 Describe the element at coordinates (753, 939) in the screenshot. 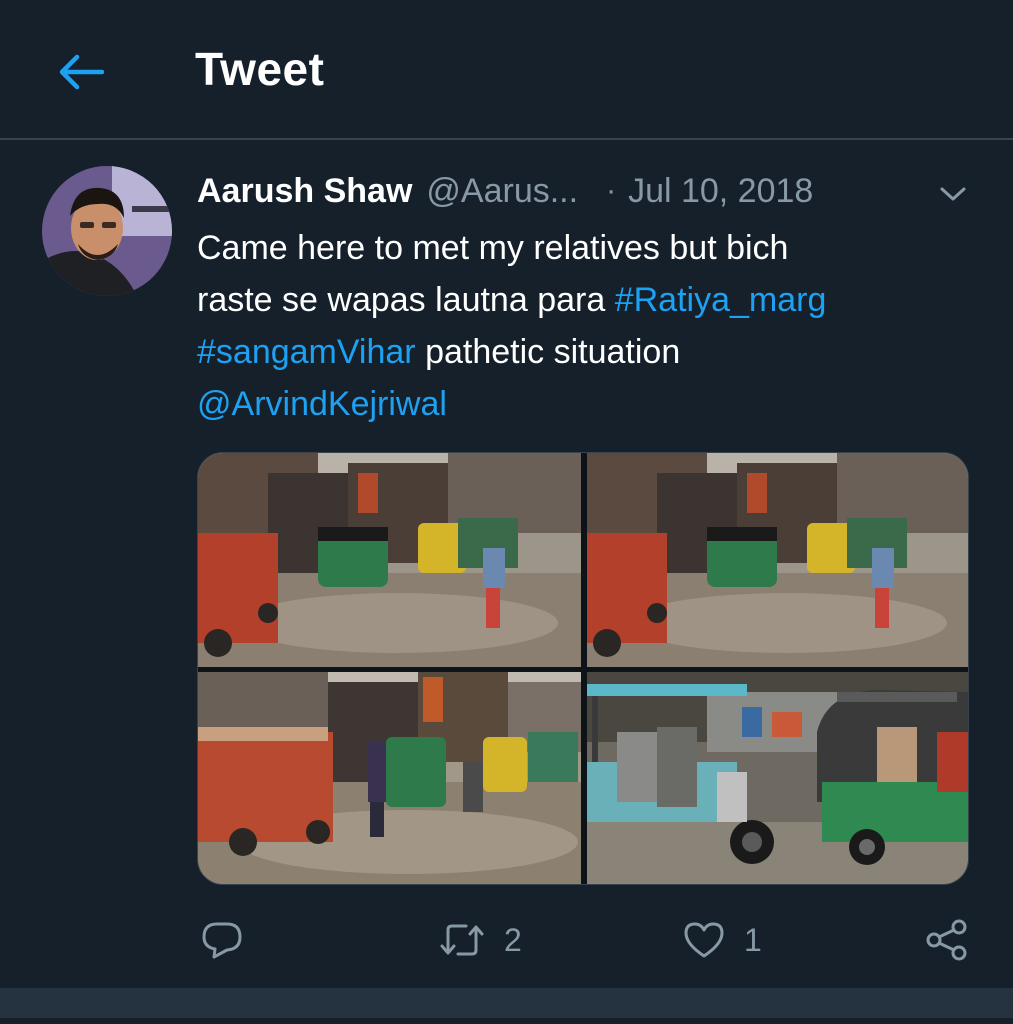

I see `like-count: 1` at that location.